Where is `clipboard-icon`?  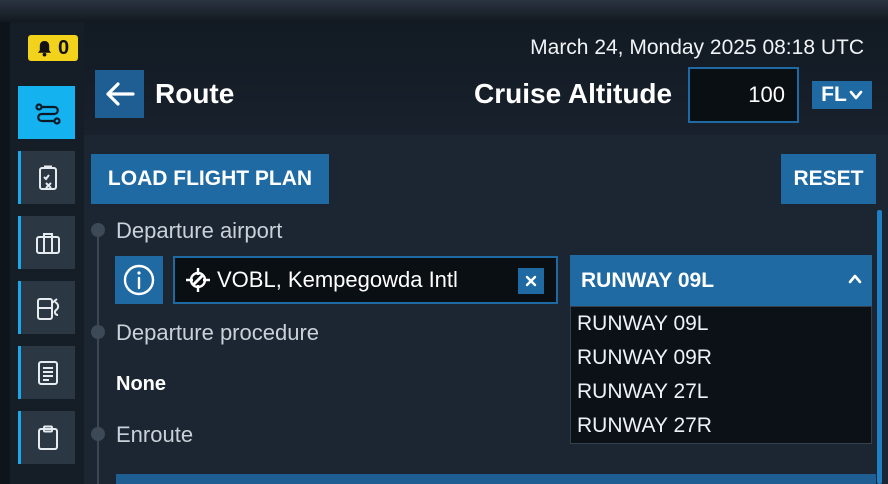
clipboard-icon is located at coordinates (48, 437).